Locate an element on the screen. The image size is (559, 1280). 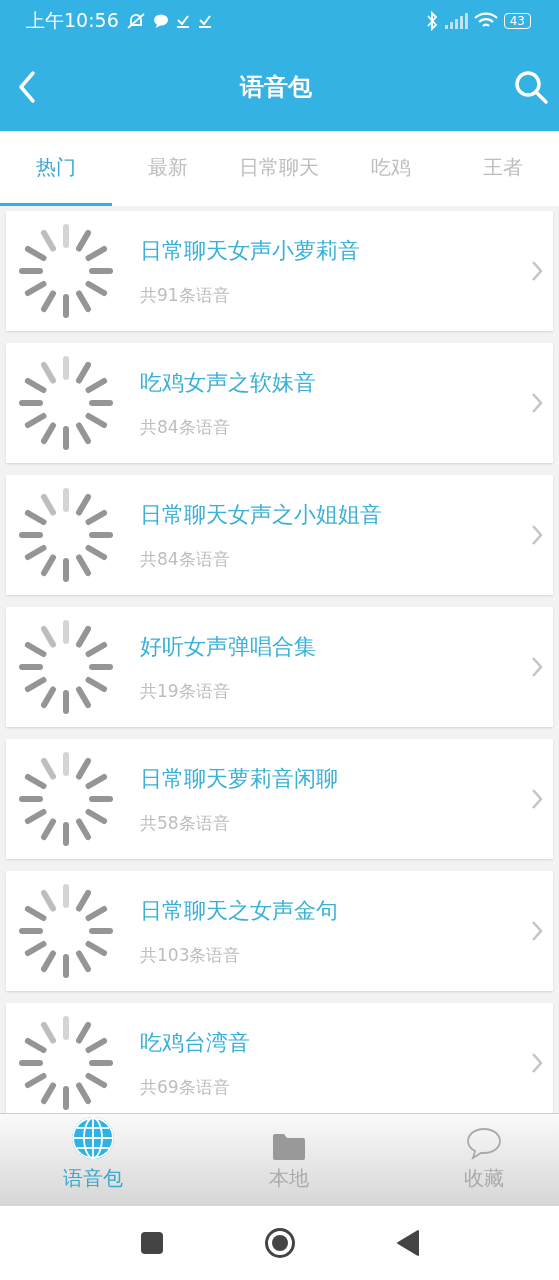
bluetooth-icon is located at coordinates (431, 21).